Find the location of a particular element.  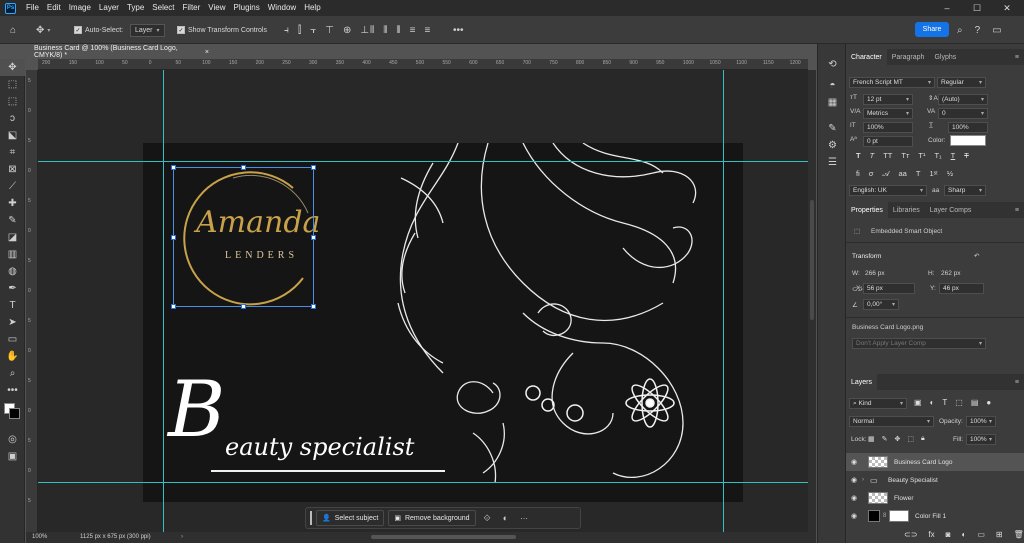

align-center-icon: ⫿ is located at coordinates (299, 30).